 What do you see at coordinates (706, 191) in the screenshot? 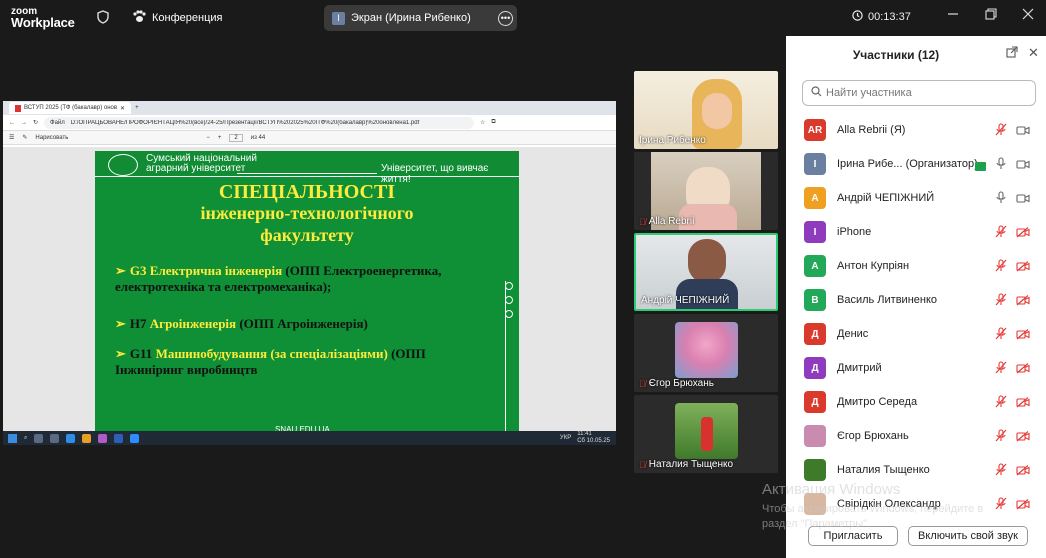
I see `video-tile: 🎙̸ Alla Rebrii` at bounding box center [706, 191].